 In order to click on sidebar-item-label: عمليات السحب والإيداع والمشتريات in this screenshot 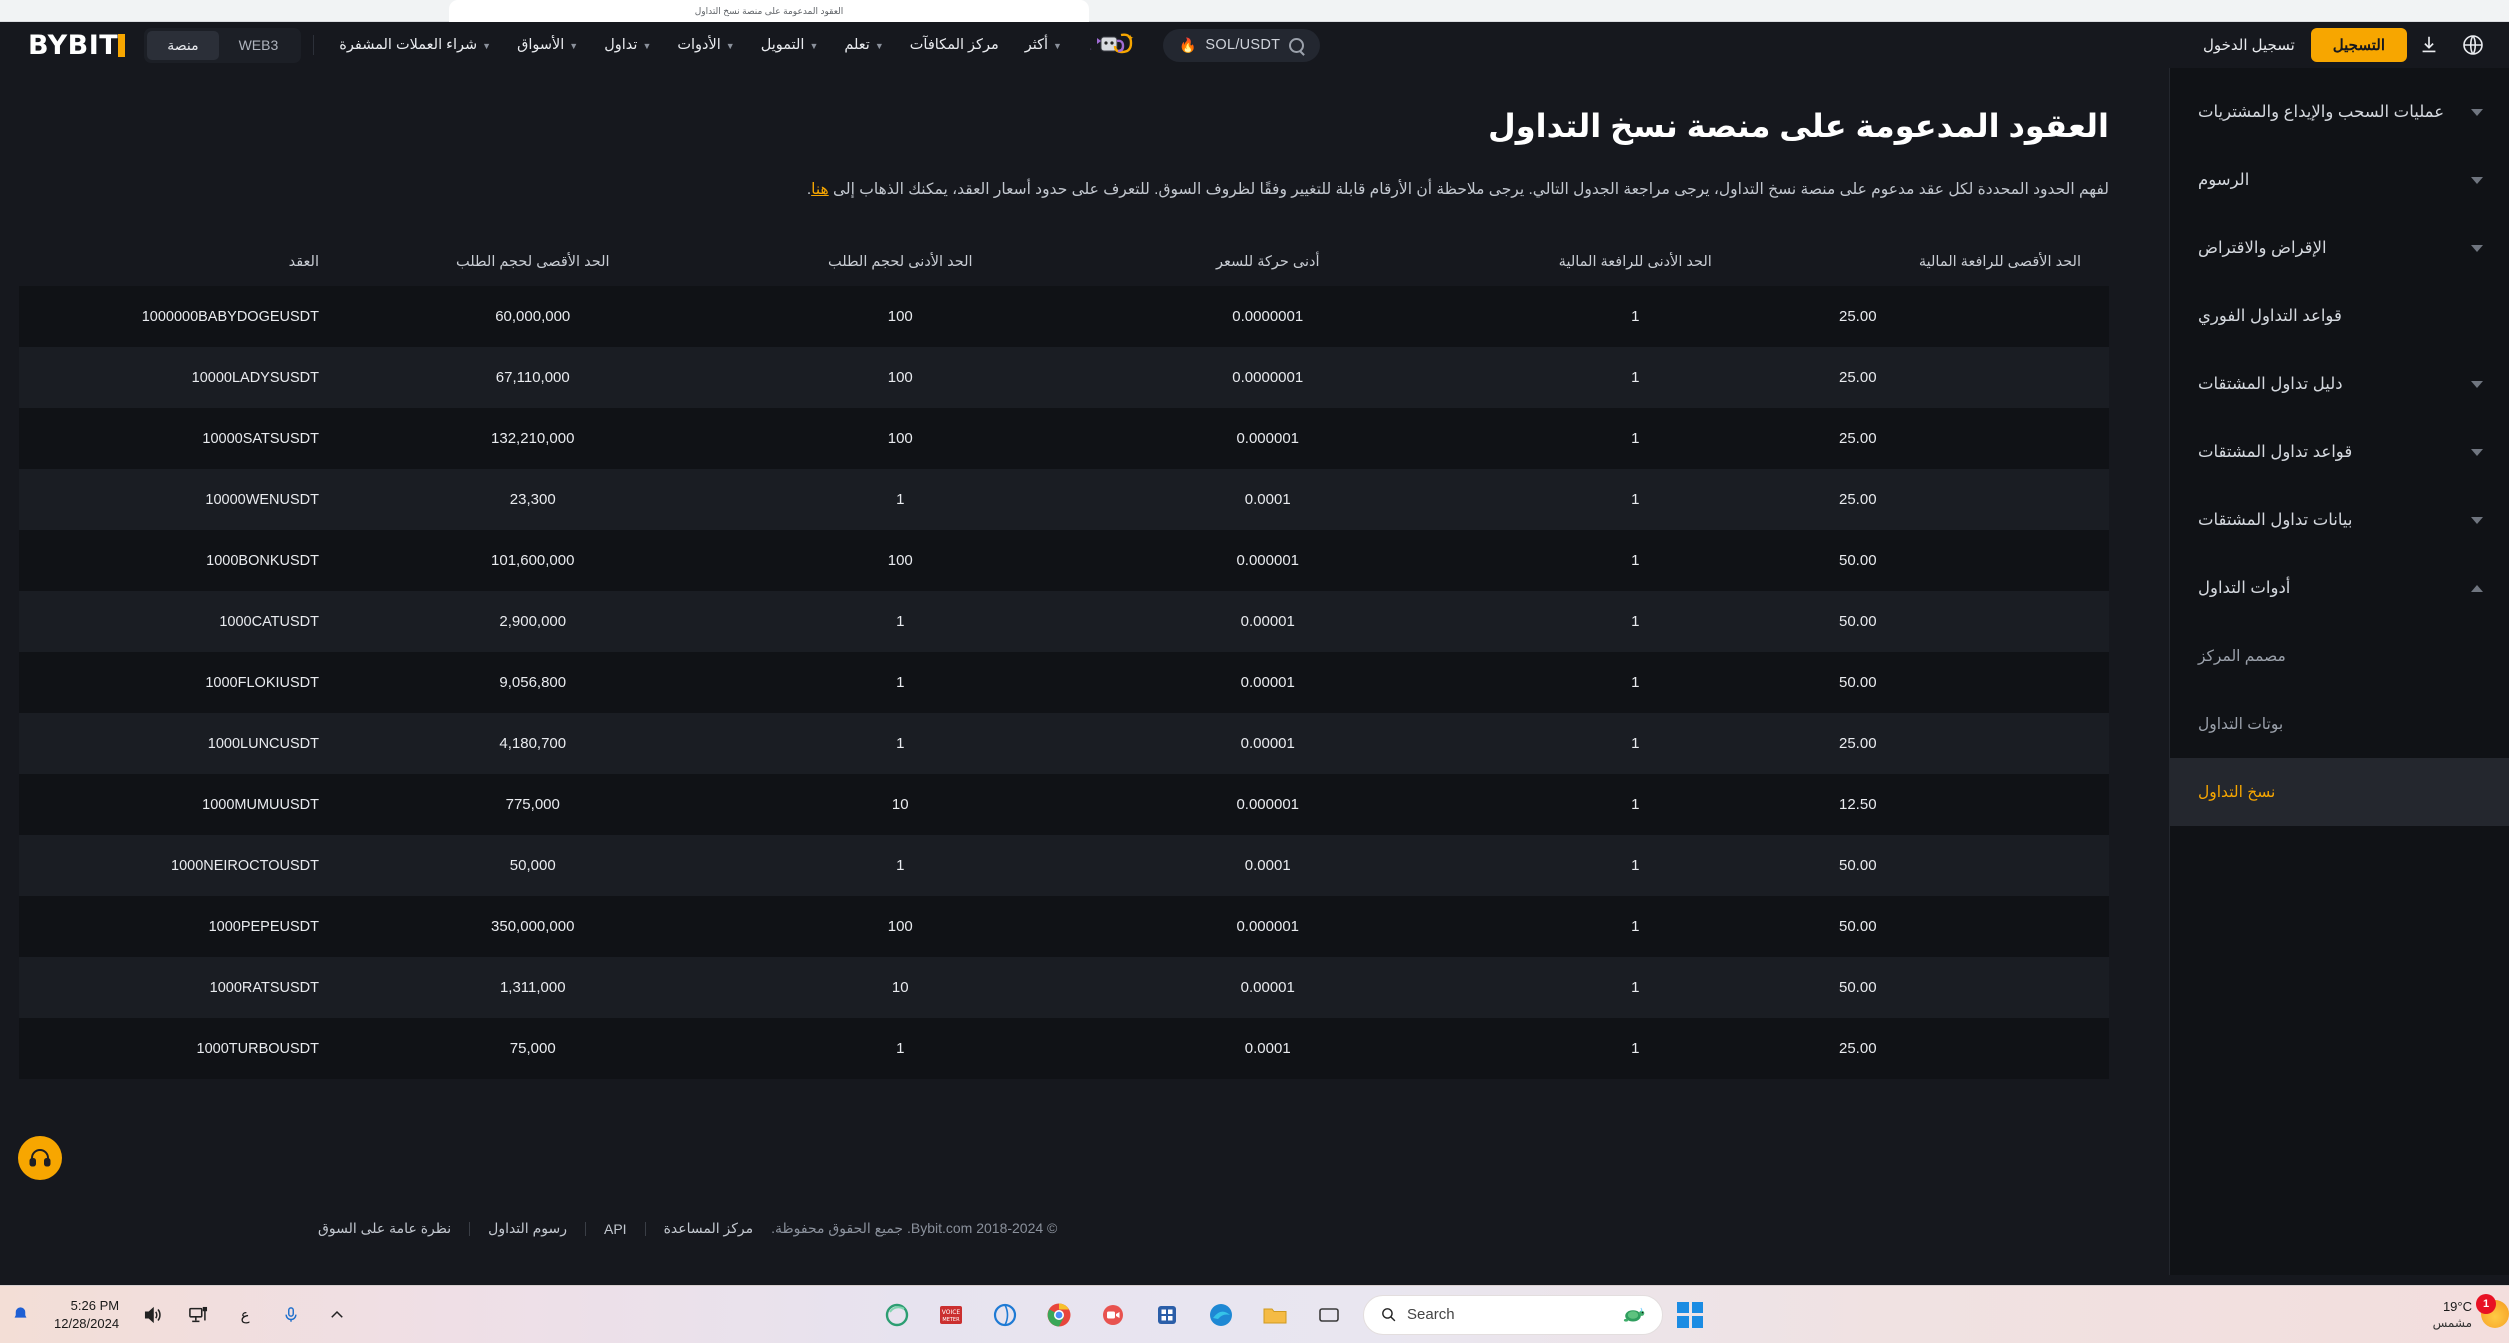, I will do `click(2321, 112)`.